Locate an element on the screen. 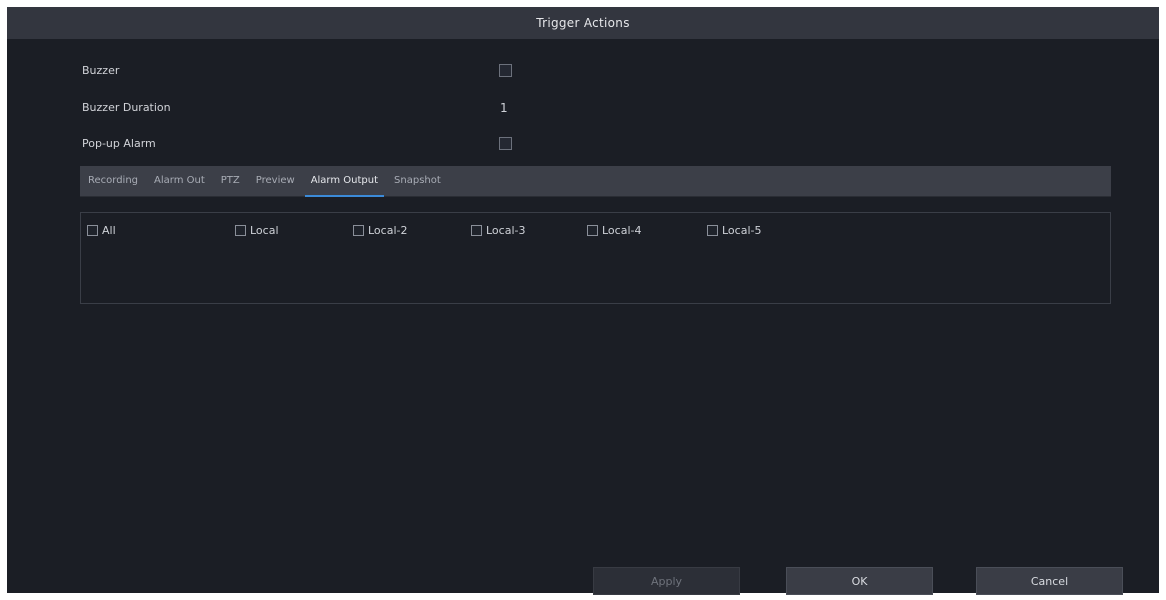  popup-alarm-row: Pop-up Alarm is located at coordinates (312, 145).